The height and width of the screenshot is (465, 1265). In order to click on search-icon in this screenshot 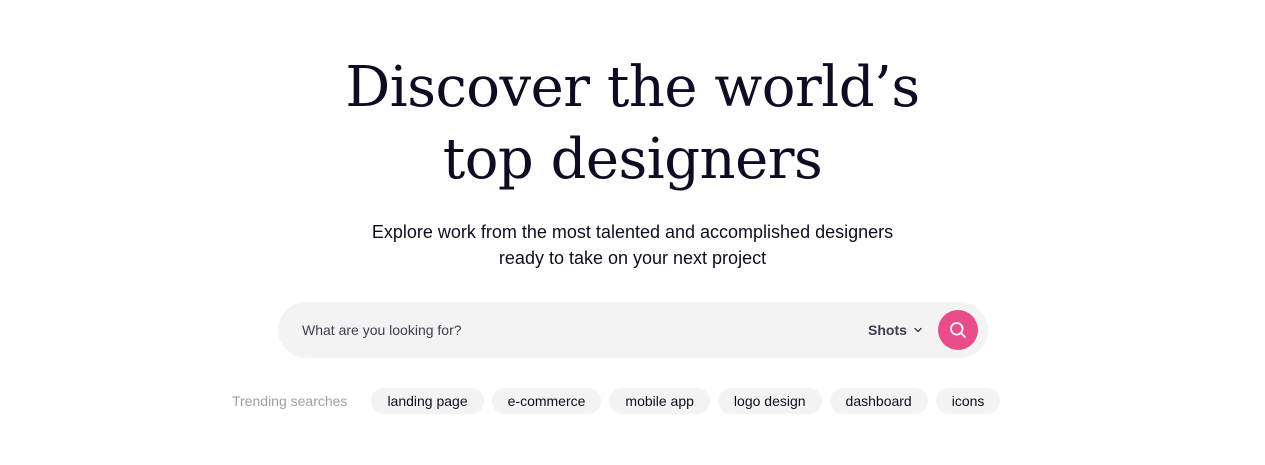, I will do `click(958, 330)`.